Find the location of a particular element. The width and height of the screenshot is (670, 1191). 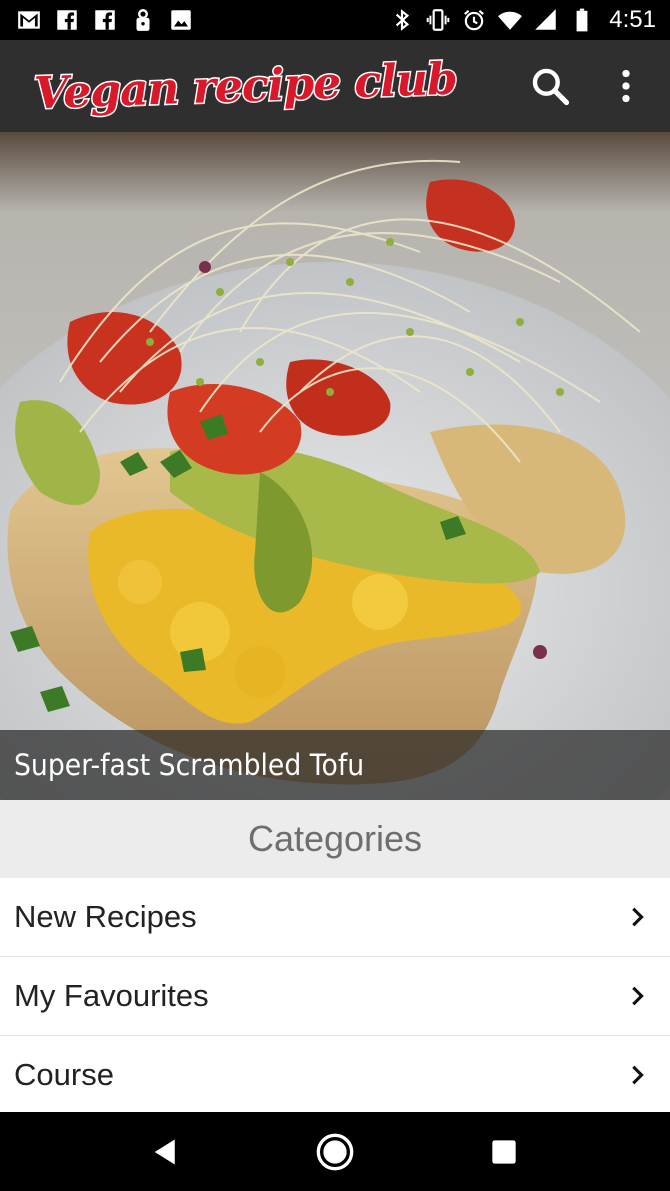

category-label: Course is located at coordinates (64, 1074).